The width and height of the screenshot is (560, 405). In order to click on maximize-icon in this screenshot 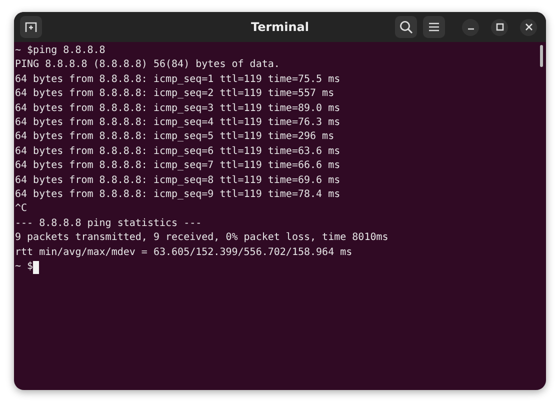, I will do `click(499, 27)`.